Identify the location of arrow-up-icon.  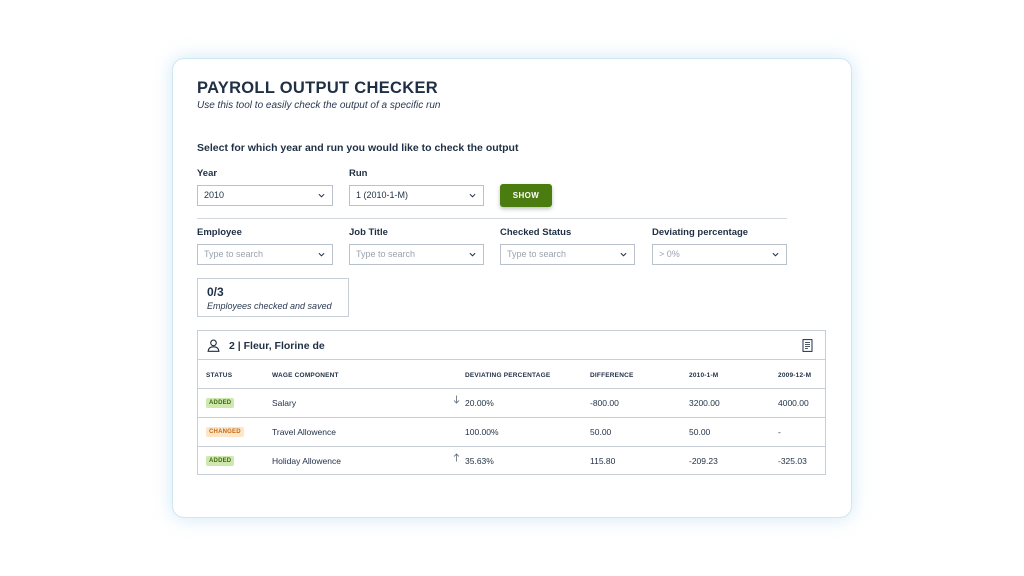
(456, 457).